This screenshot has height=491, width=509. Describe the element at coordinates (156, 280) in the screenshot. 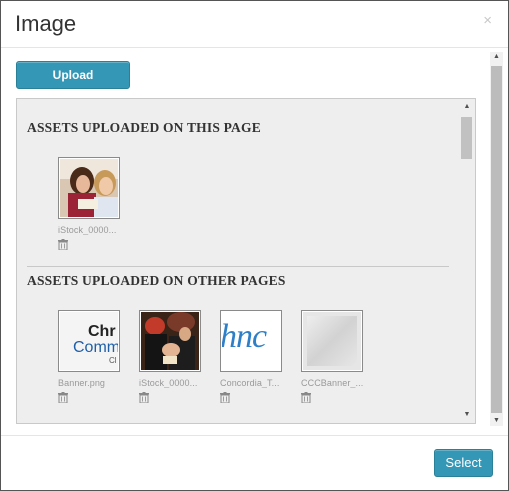

I see `section-heading-other-pages: ASSETS UPLOADED ON OTHER PAGES` at that location.